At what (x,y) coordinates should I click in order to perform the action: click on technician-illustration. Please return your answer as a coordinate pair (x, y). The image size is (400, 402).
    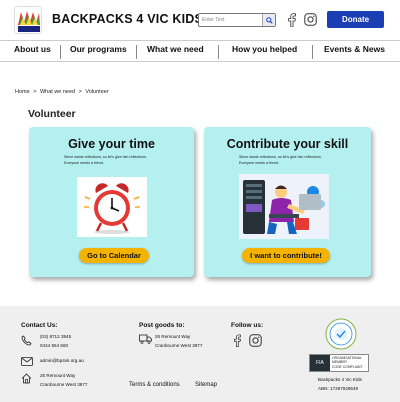
    Looking at the image, I should click on (284, 206).